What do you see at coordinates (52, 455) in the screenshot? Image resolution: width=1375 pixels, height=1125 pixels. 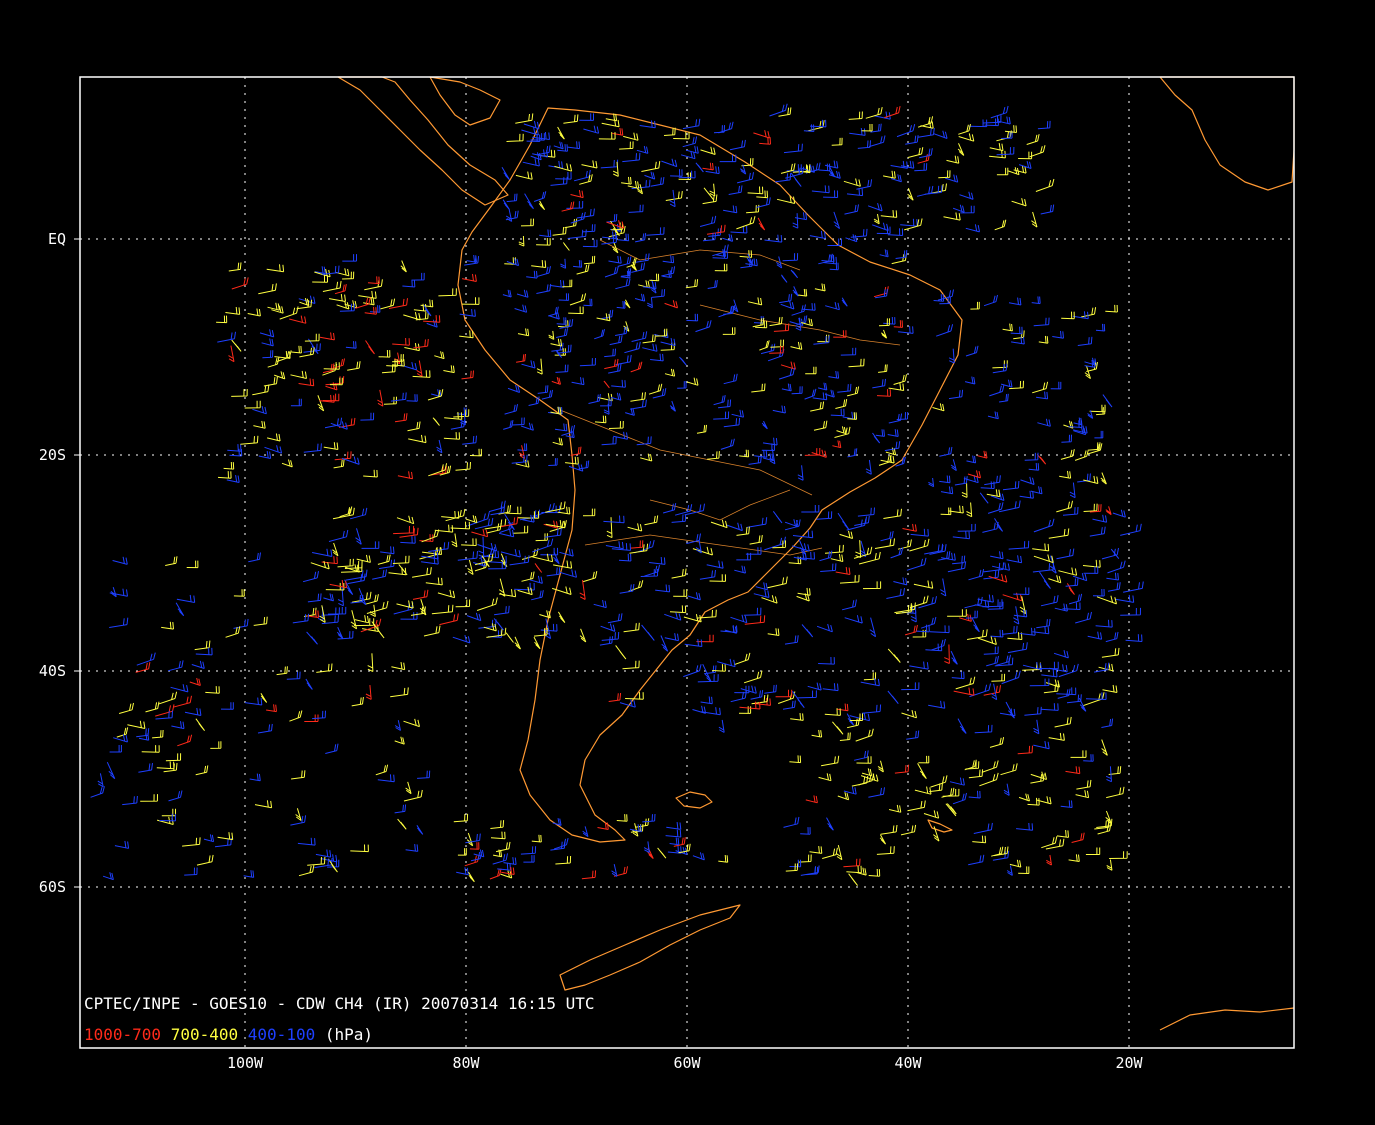 I see `lat-label-20s: 20S` at bounding box center [52, 455].